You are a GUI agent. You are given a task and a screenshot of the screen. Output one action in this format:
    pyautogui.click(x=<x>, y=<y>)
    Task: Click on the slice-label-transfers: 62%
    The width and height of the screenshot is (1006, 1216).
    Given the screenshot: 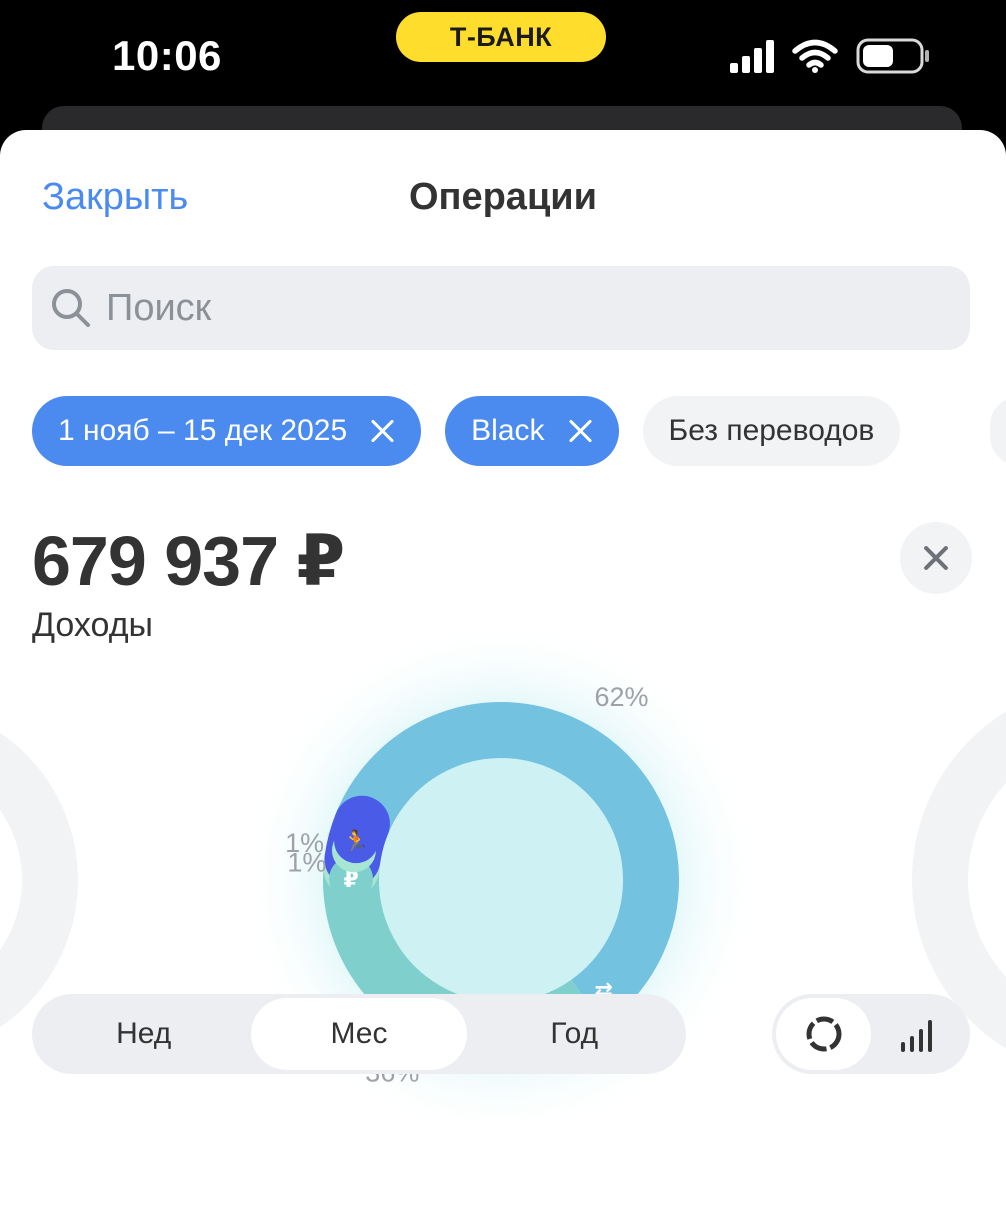 What is the action you would take?
    pyautogui.click(x=621, y=697)
    